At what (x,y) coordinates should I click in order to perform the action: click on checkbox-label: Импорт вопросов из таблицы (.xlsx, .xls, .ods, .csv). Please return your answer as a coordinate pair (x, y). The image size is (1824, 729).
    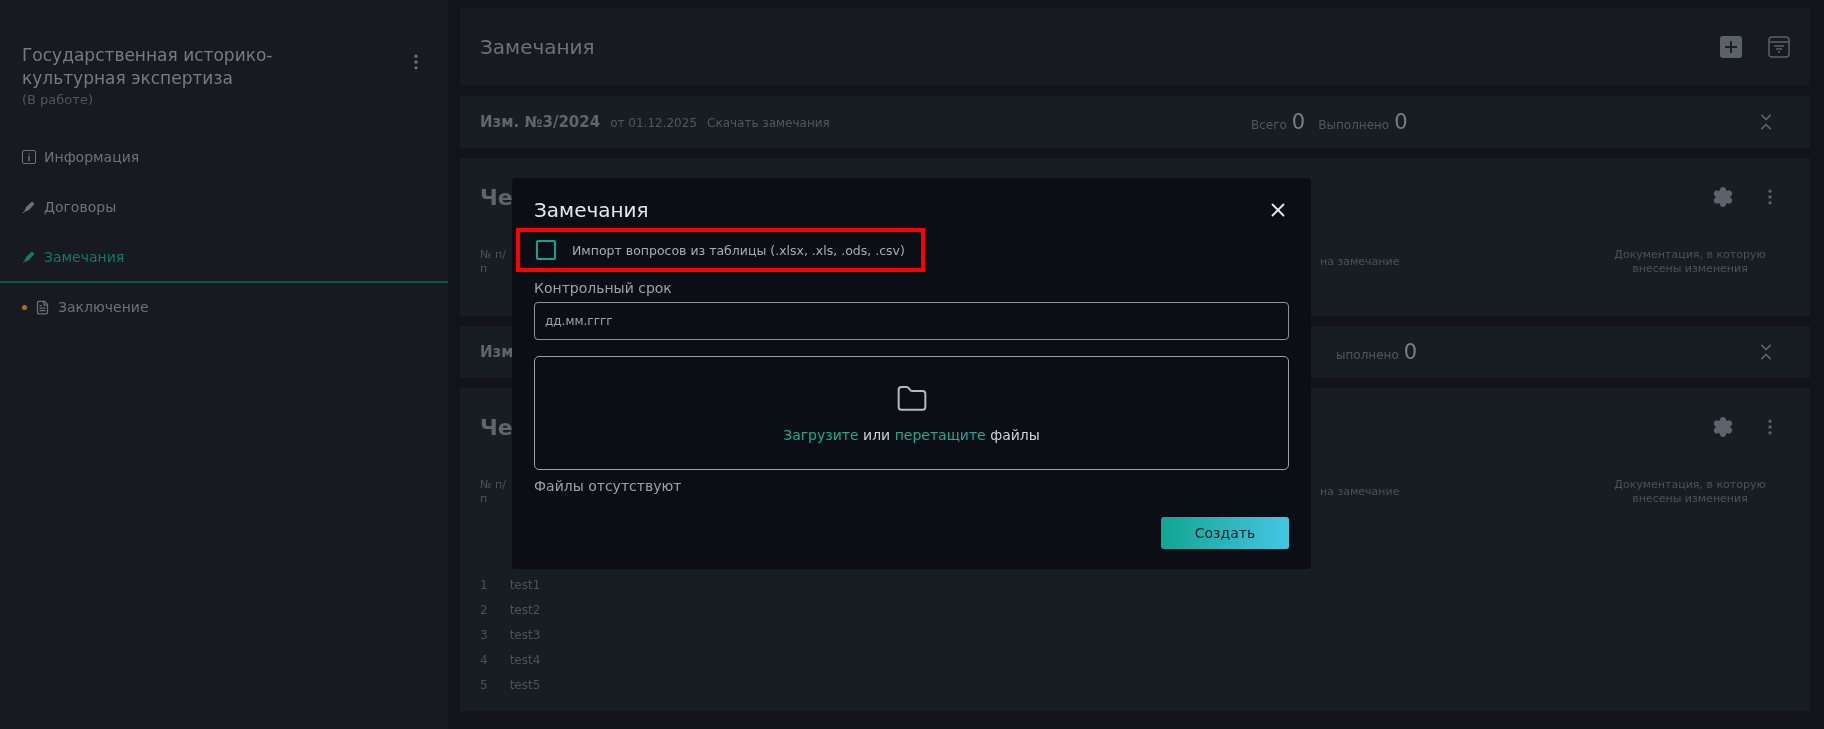
    Looking at the image, I should click on (738, 250).